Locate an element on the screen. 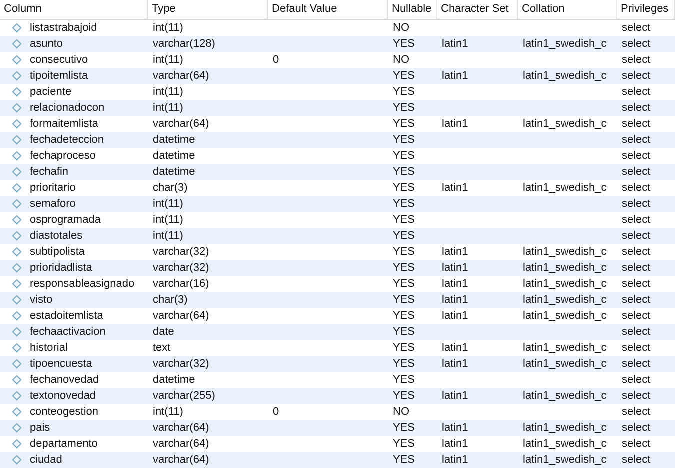 This screenshot has height=468, width=675. column-name: conteogestion is located at coordinates (64, 412).